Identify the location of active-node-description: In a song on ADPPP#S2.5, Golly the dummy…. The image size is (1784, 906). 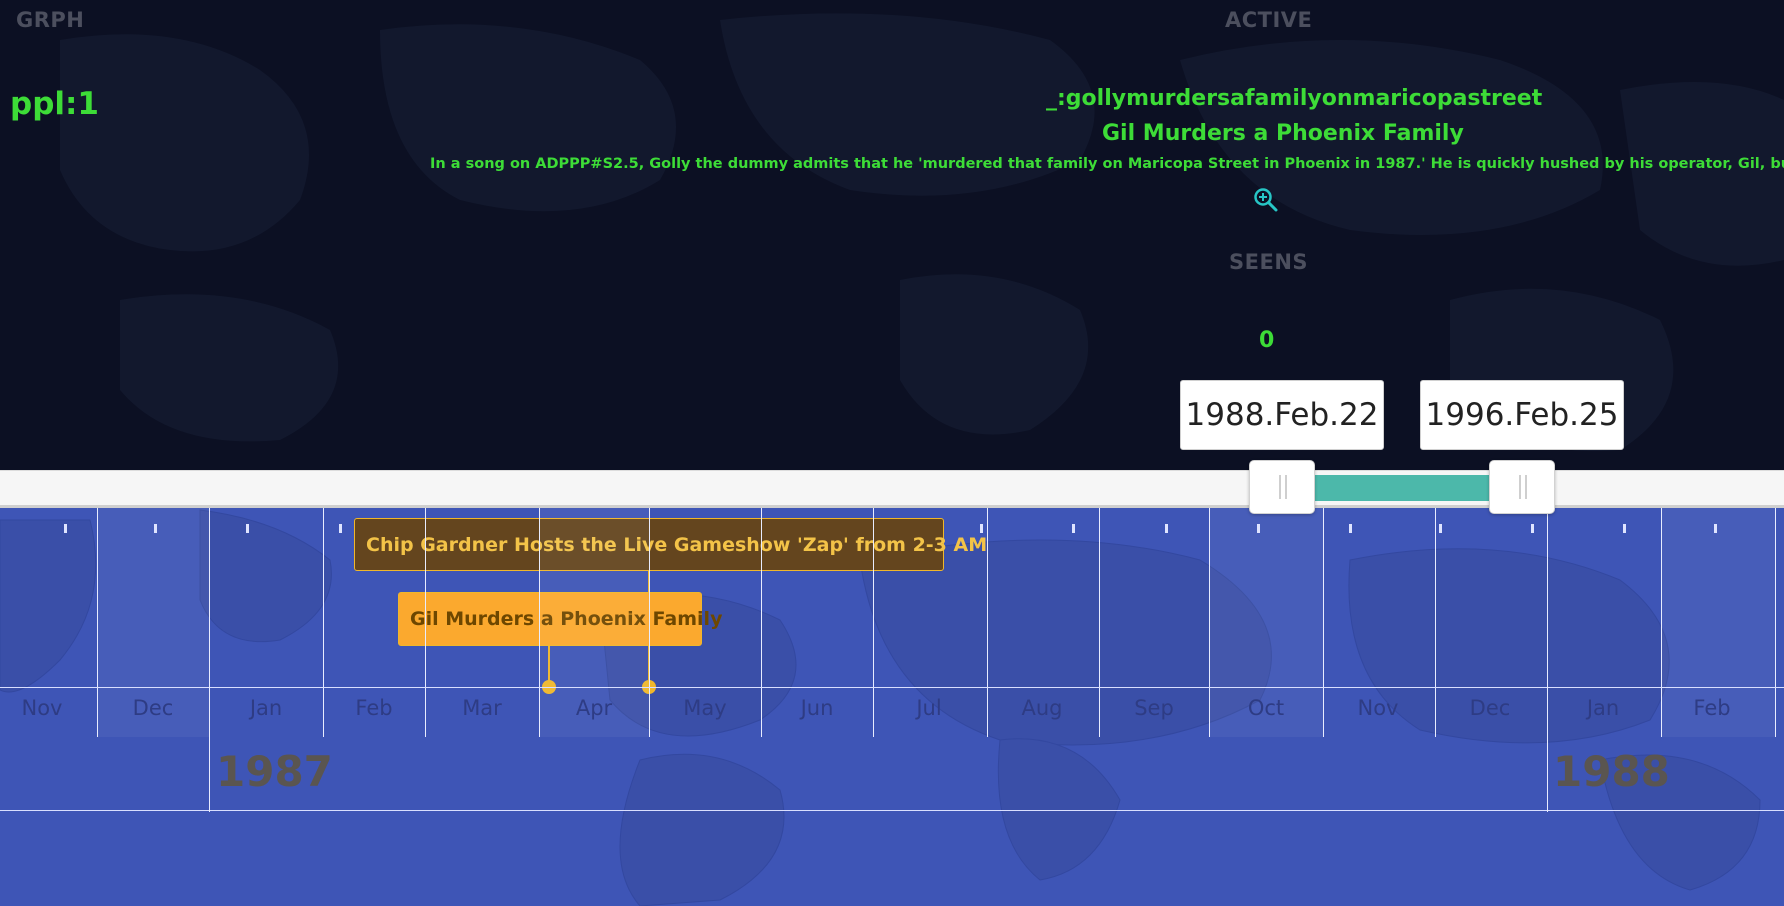
(1107, 164).